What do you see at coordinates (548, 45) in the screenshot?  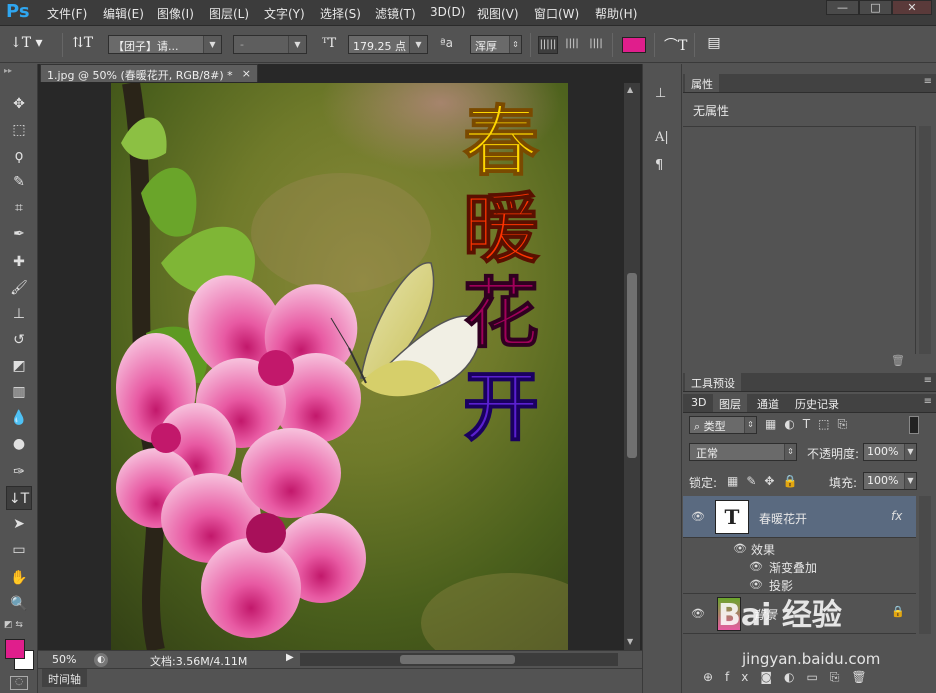 I see `align-left-icon: |||||` at bounding box center [548, 45].